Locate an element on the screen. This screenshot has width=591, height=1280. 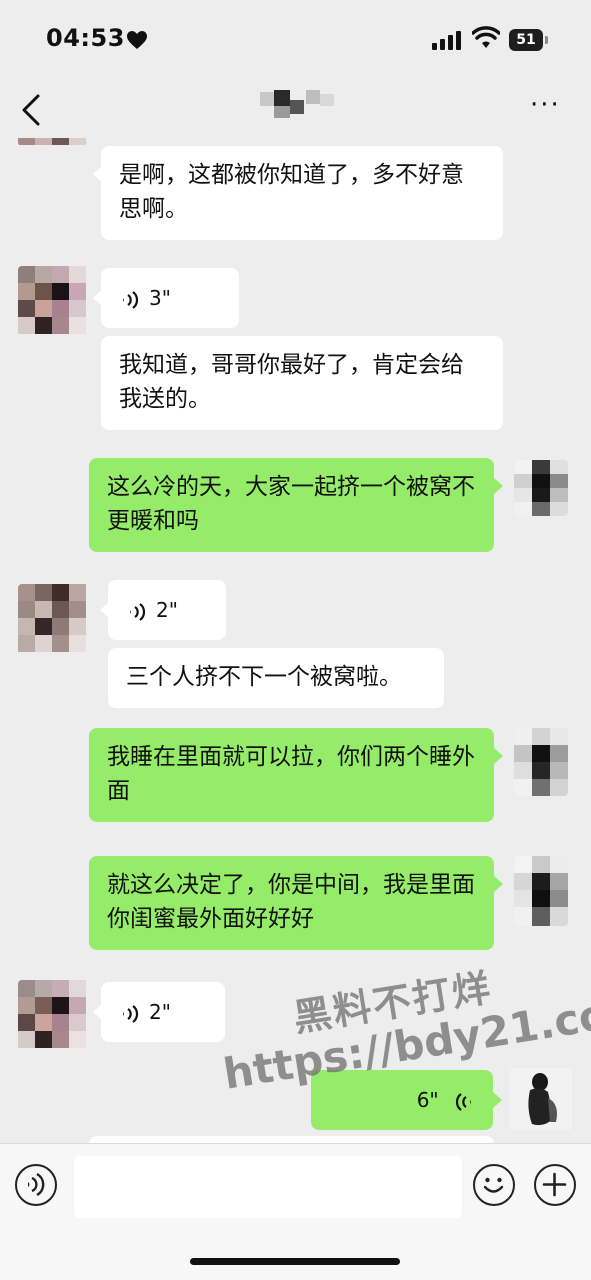
voice-message: 3" is located at coordinates (170, 298).